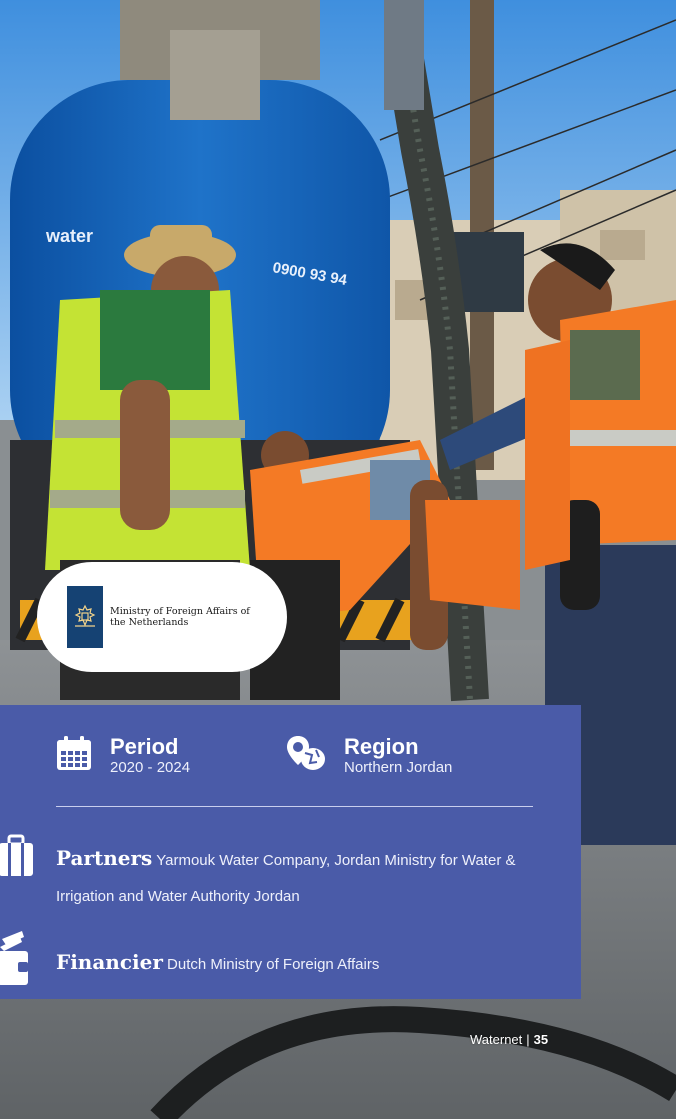 Image resolution: width=676 pixels, height=1119 pixels. I want to click on page-number: 35, so click(541, 1039).